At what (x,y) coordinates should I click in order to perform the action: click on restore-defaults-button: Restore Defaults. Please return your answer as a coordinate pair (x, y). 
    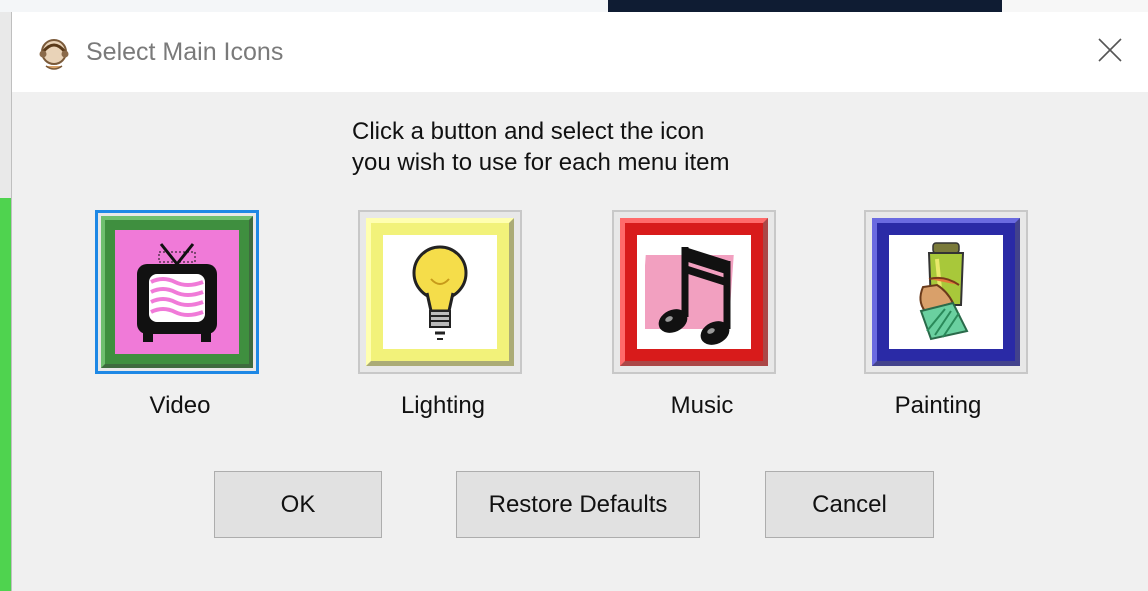
    Looking at the image, I should click on (578, 504).